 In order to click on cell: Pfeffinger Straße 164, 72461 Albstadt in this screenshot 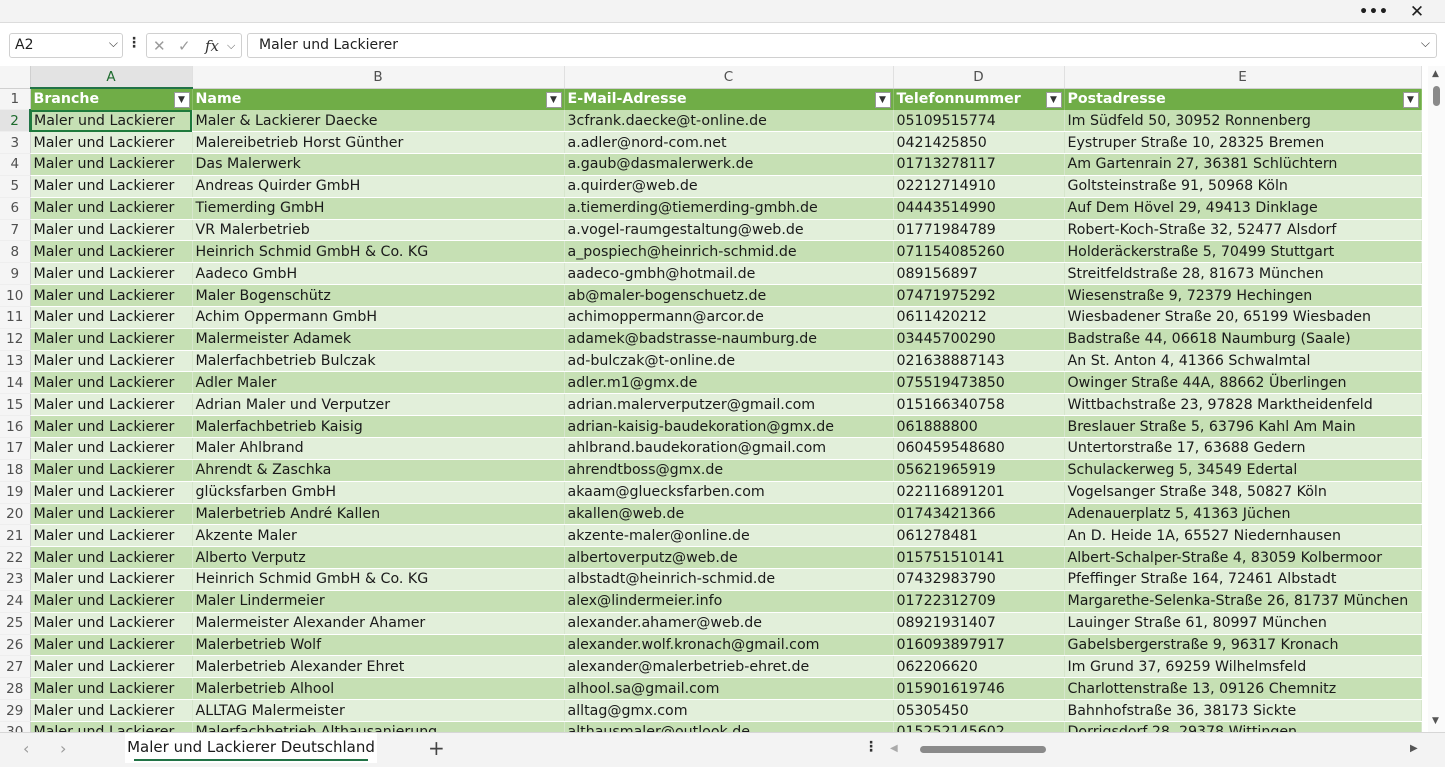, I will do `click(1243, 579)`.